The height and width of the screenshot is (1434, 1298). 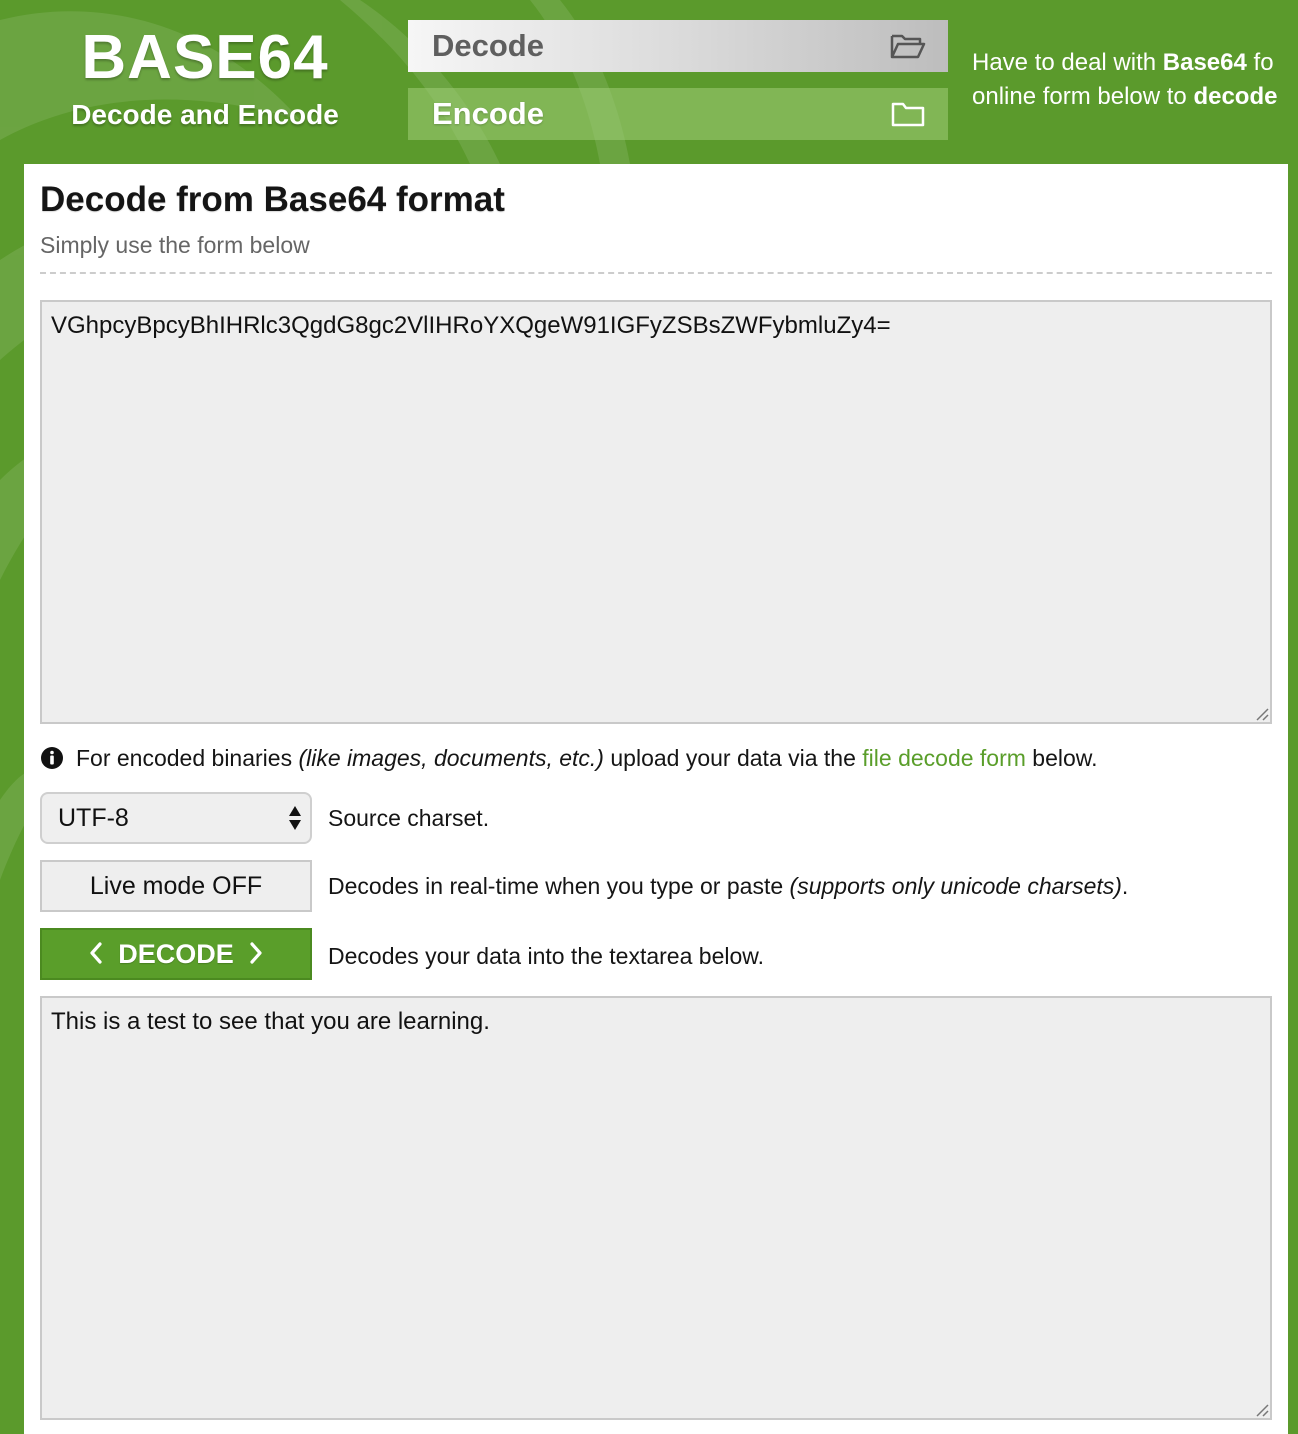 I want to click on nav-tab-decode-label: Decode, so click(x=488, y=45).